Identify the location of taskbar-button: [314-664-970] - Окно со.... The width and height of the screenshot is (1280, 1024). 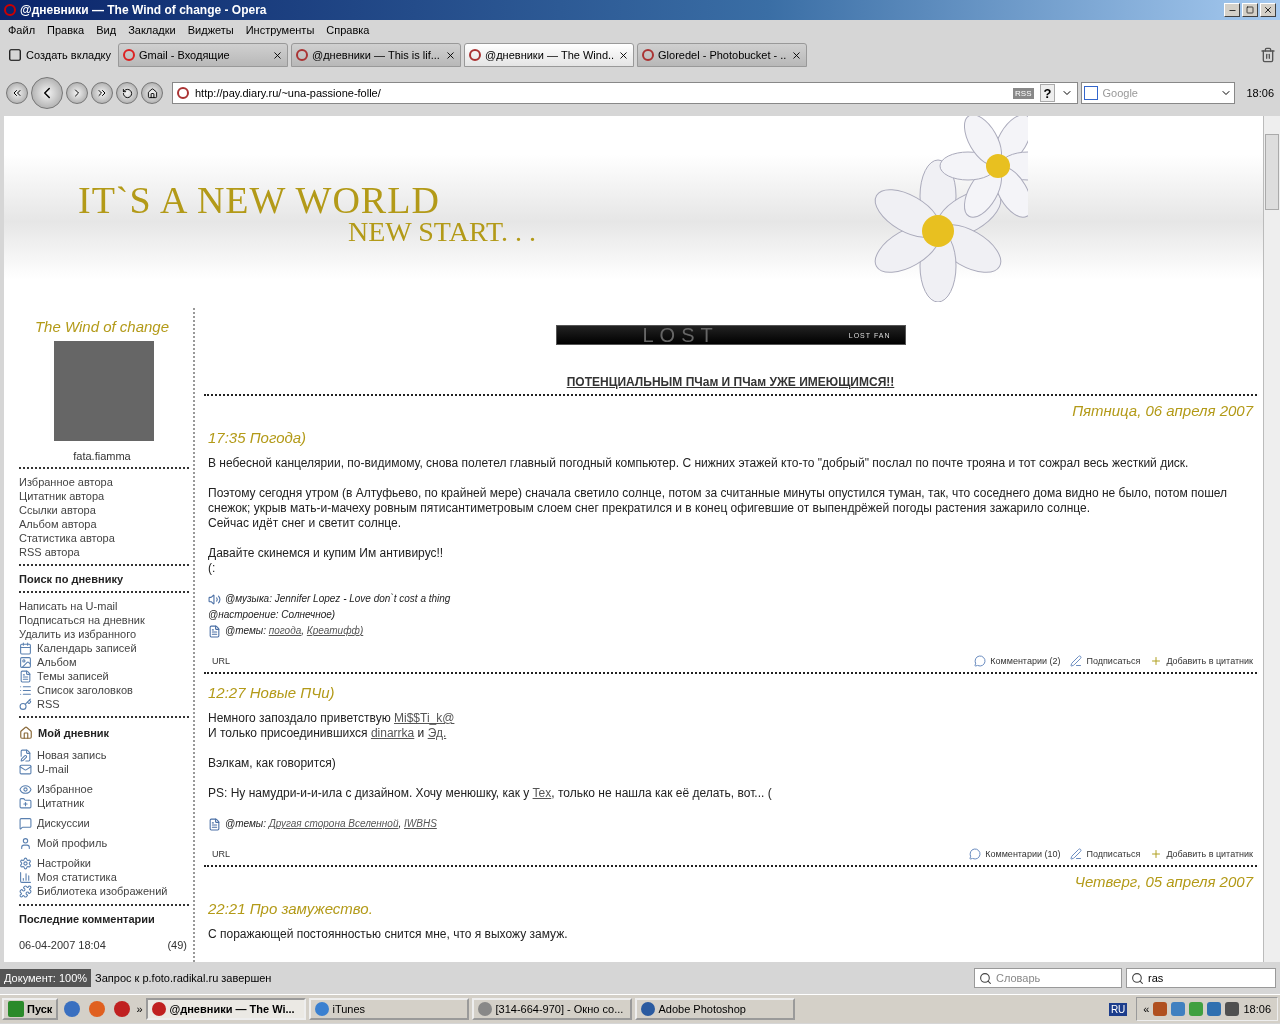
(551, 1009).